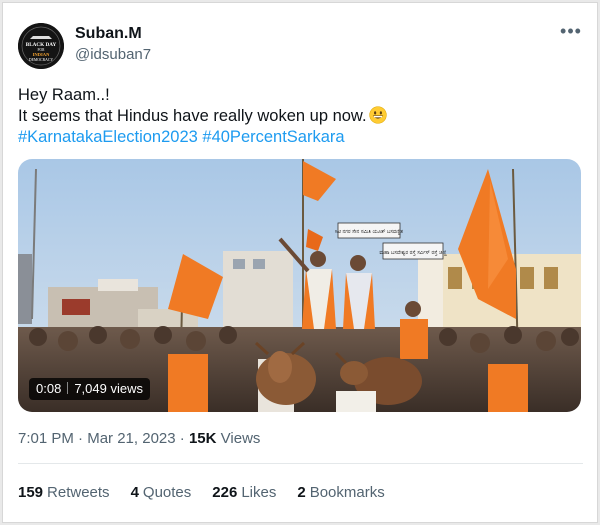  I want to click on video-stats-badge: 0:08 7,049 views, so click(89, 389).